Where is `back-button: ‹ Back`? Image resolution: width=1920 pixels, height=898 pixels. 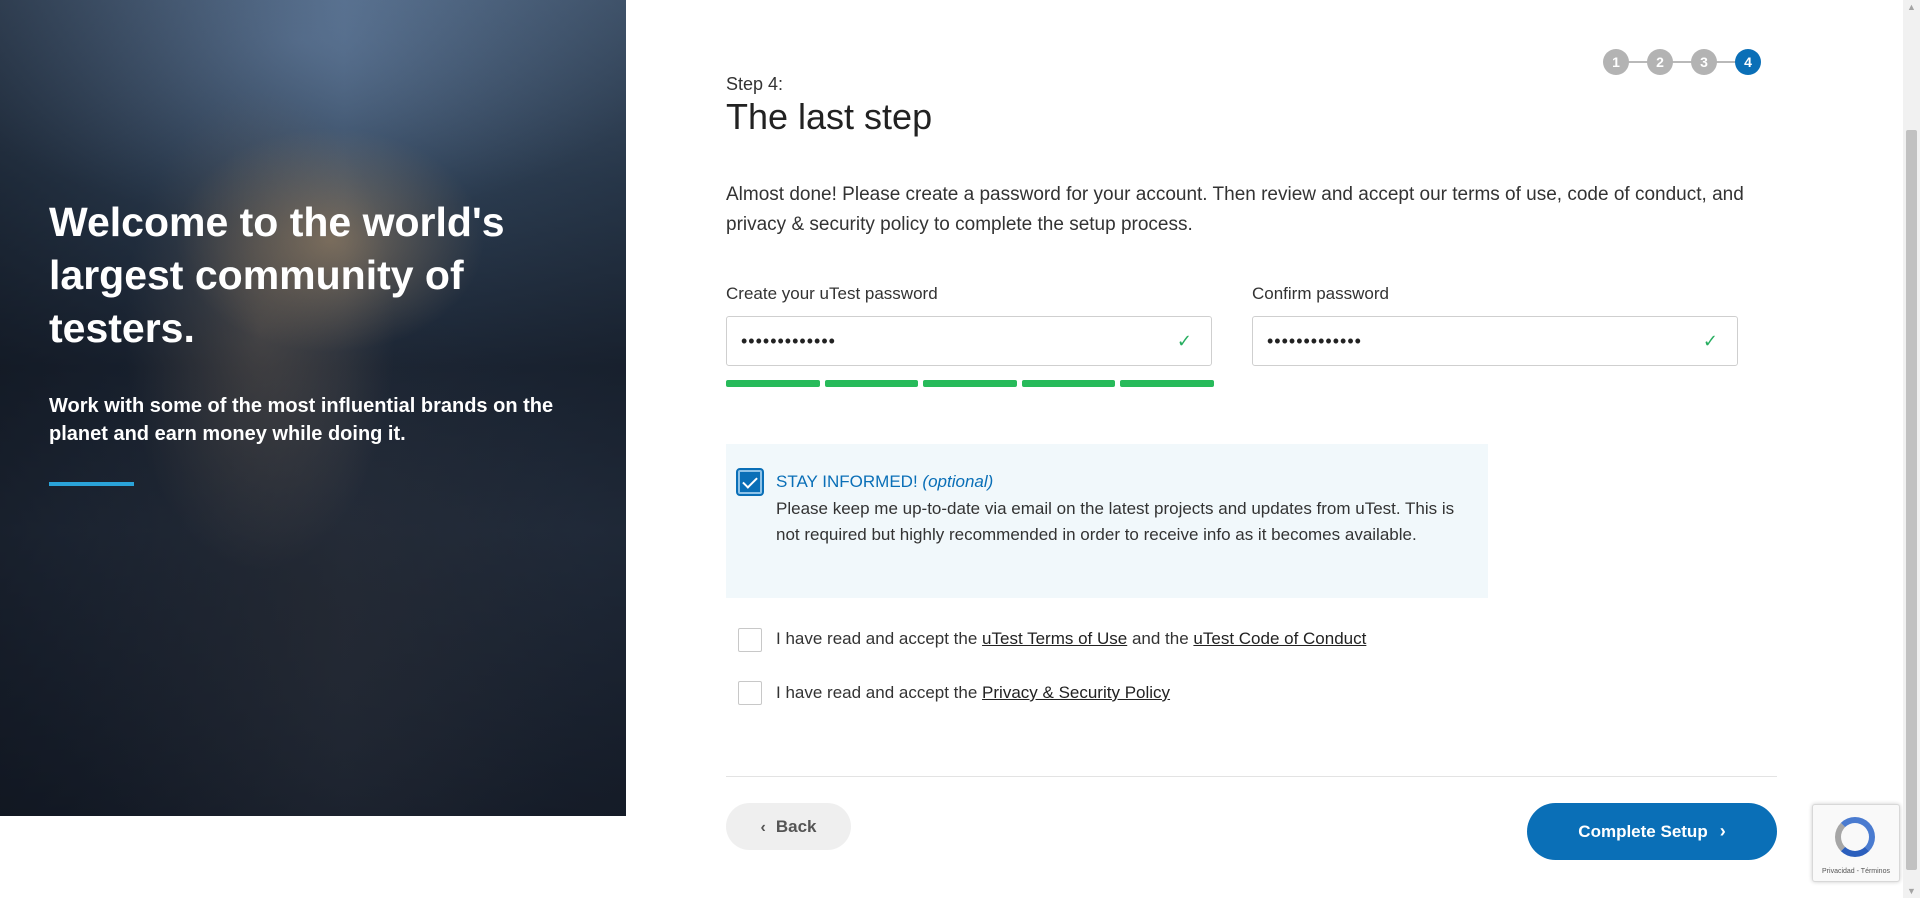
back-button: ‹ Back is located at coordinates (788, 826).